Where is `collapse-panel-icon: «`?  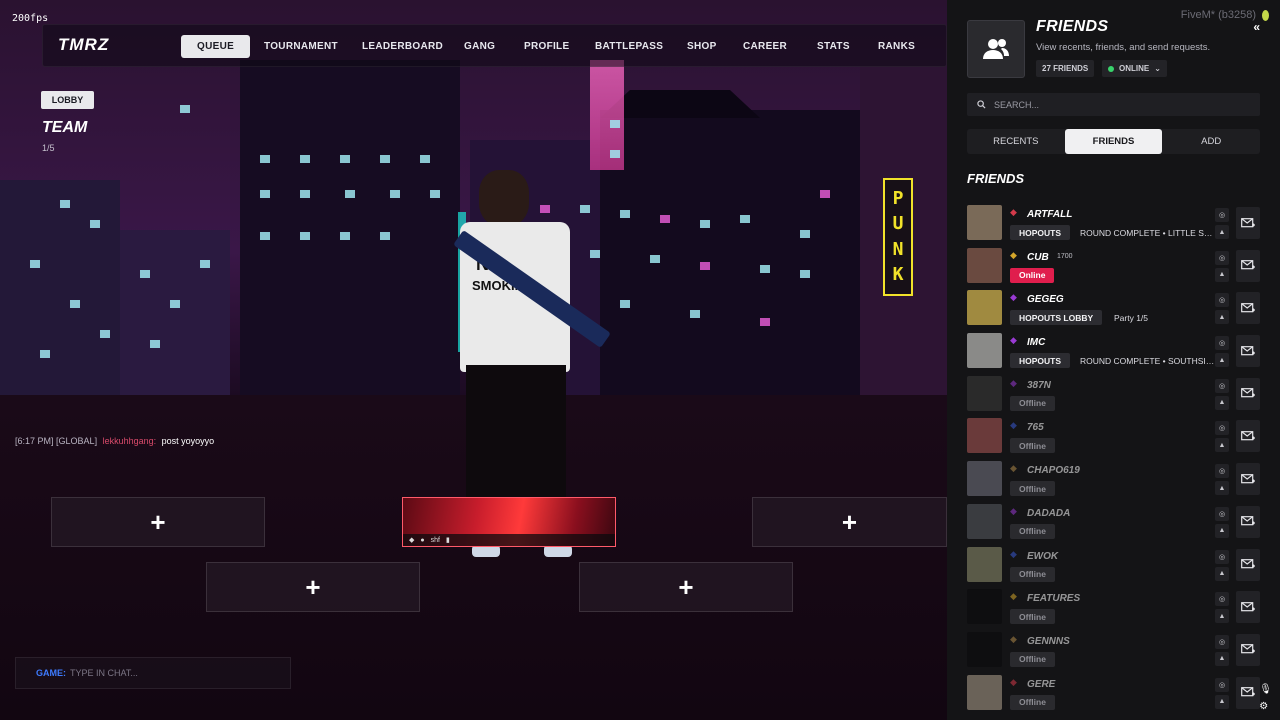 collapse-panel-icon: « is located at coordinates (1256, 27).